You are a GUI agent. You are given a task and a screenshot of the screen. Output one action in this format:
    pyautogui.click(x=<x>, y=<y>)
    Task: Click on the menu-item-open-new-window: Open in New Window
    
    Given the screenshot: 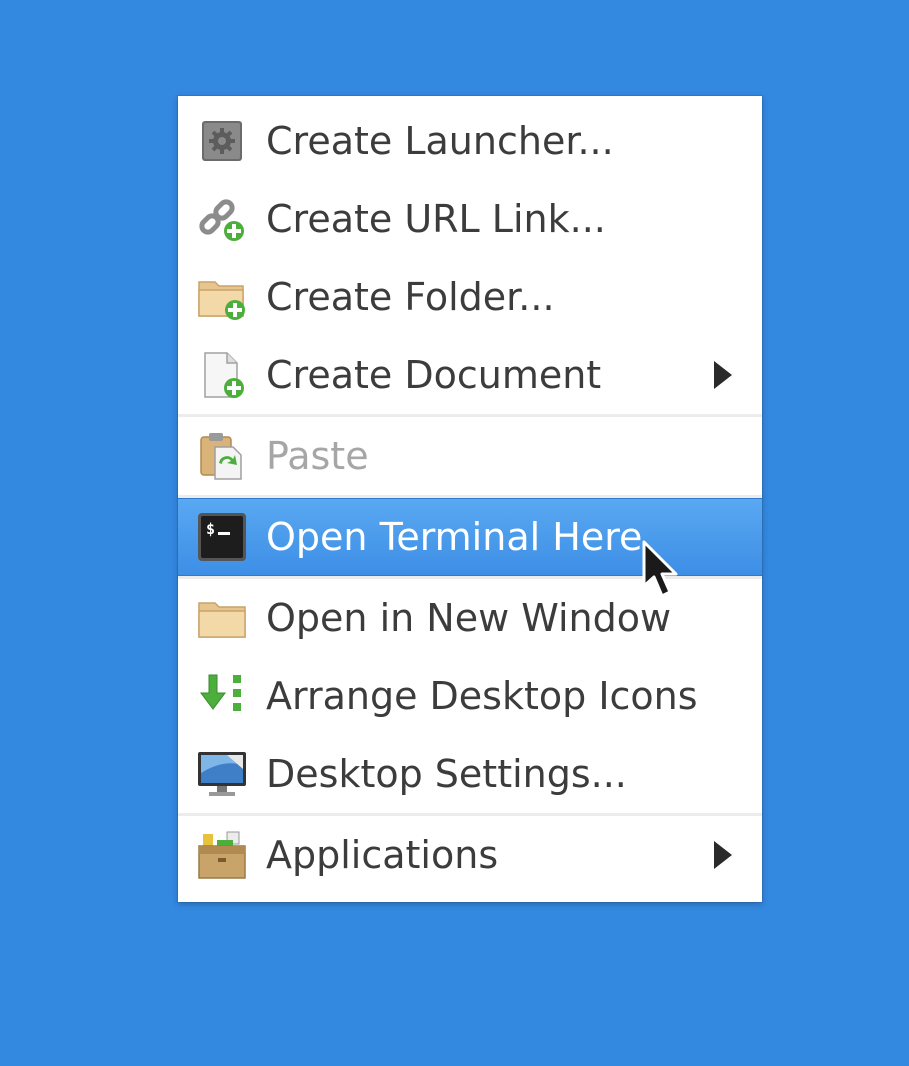 What is the action you would take?
    pyautogui.click(x=470, y=618)
    